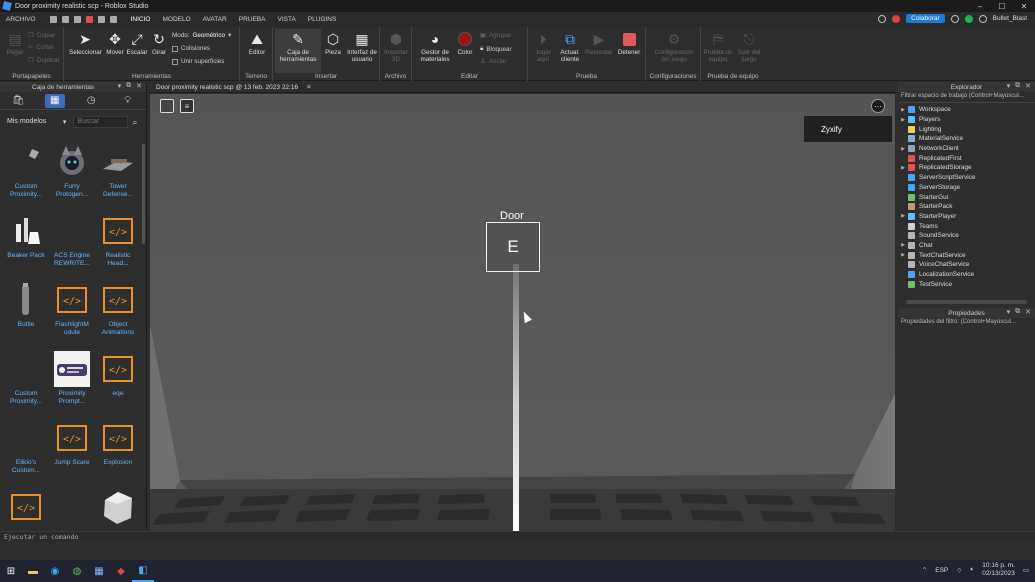 This screenshot has height=582, width=1035. What do you see at coordinates (878, 106) in the screenshot?
I see `more-options-icon: ⋯` at bounding box center [878, 106].